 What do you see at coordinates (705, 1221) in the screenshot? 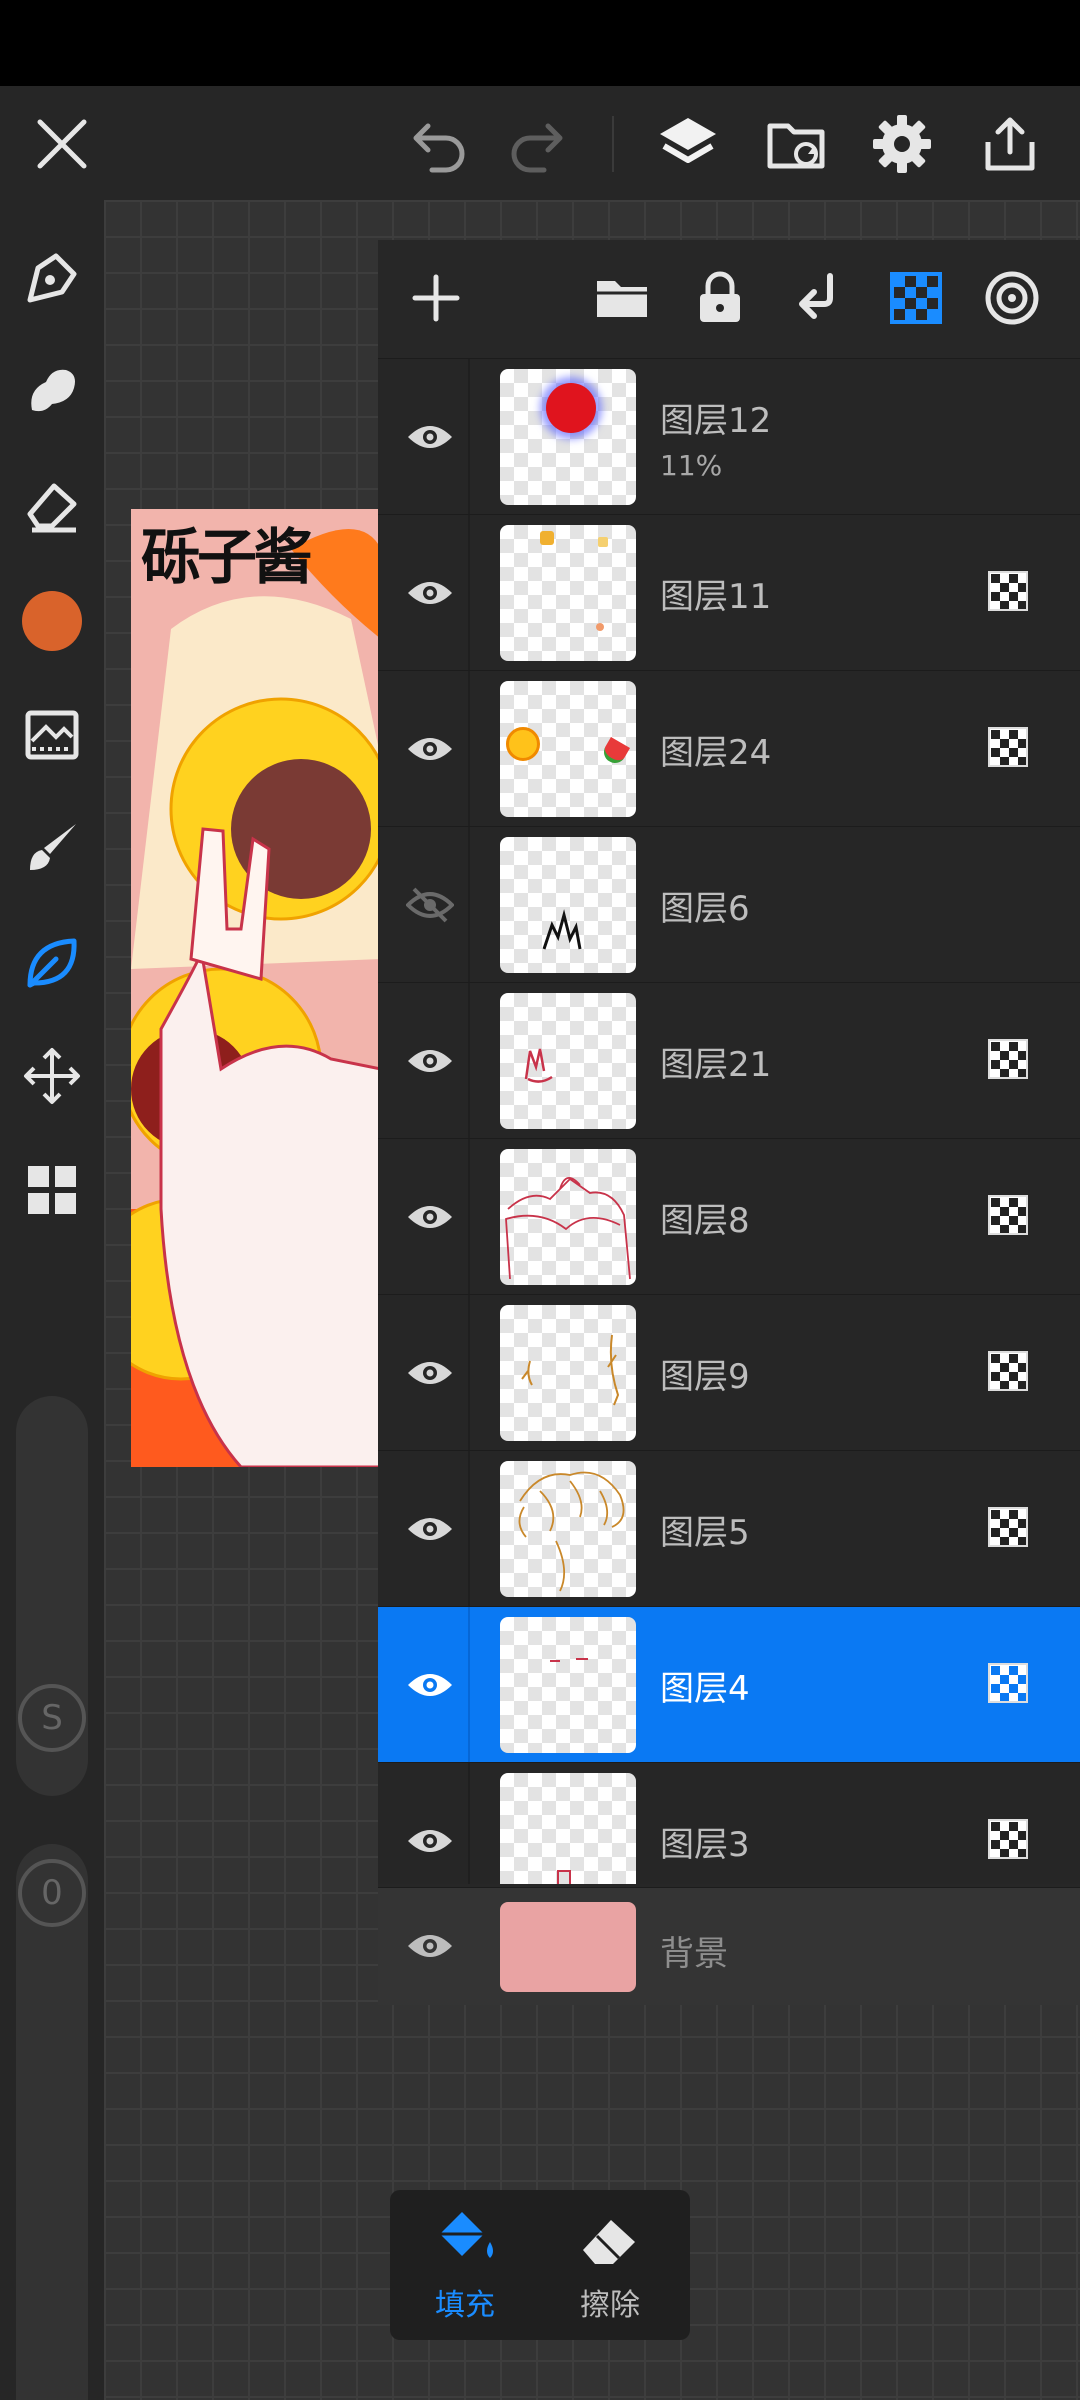
I see `layer-name: 图层8` at bounding box center [705, 1221].